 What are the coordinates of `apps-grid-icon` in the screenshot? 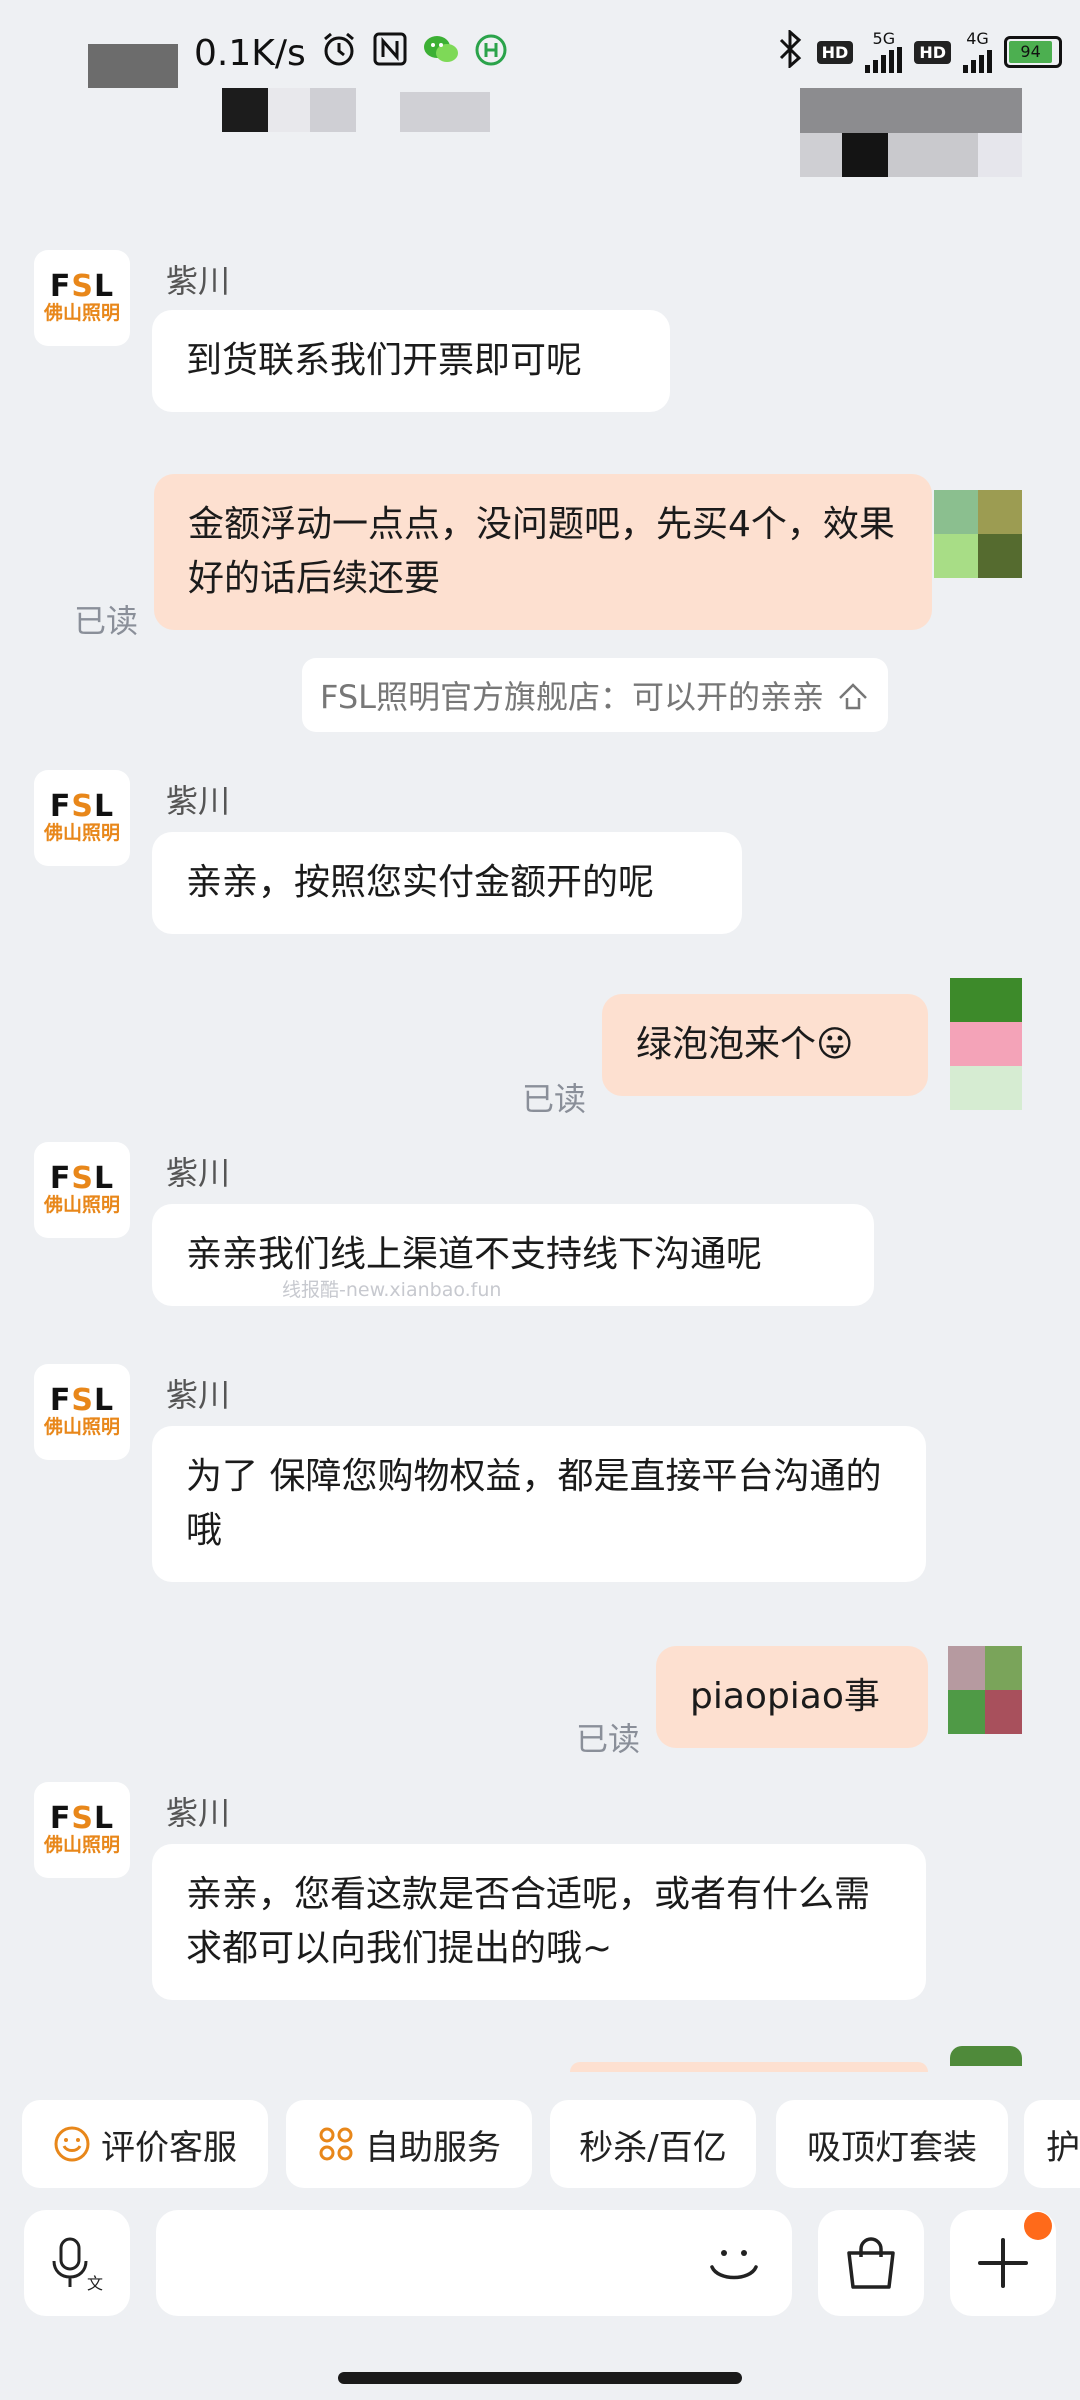 It's located at (336, 2144).